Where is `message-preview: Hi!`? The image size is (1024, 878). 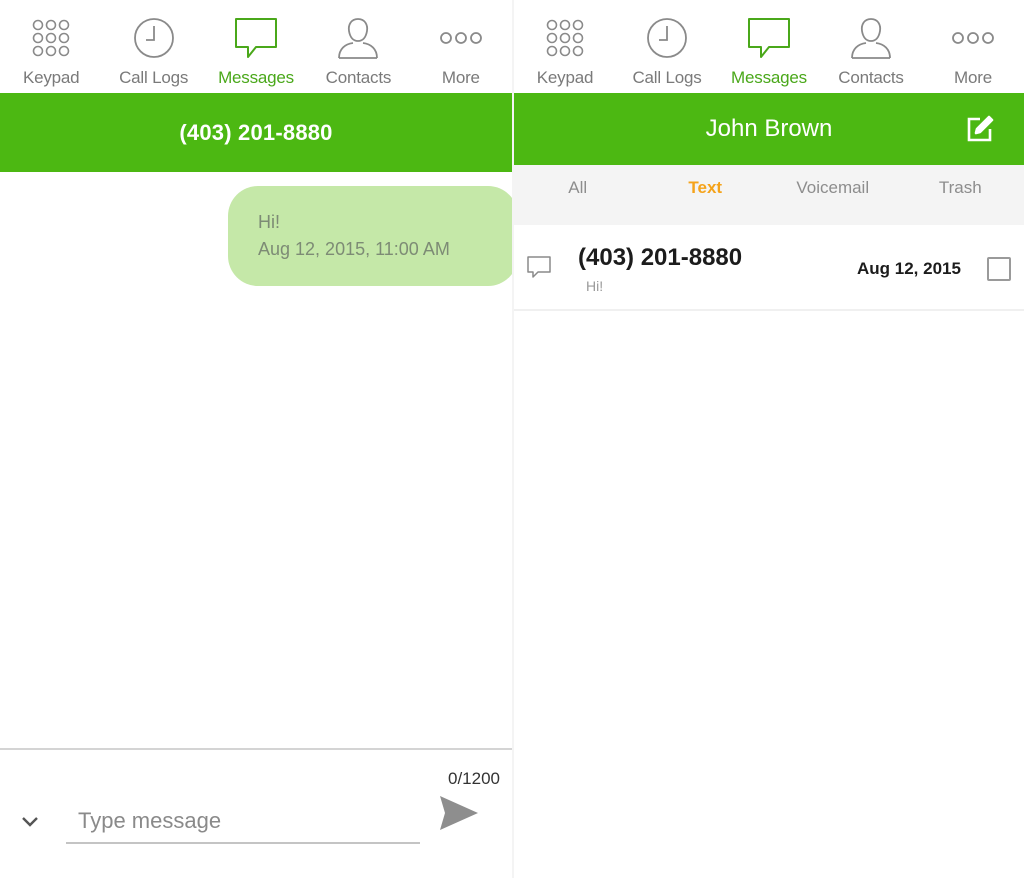 message-preview: Hi! is located at coordinates (595, 286).